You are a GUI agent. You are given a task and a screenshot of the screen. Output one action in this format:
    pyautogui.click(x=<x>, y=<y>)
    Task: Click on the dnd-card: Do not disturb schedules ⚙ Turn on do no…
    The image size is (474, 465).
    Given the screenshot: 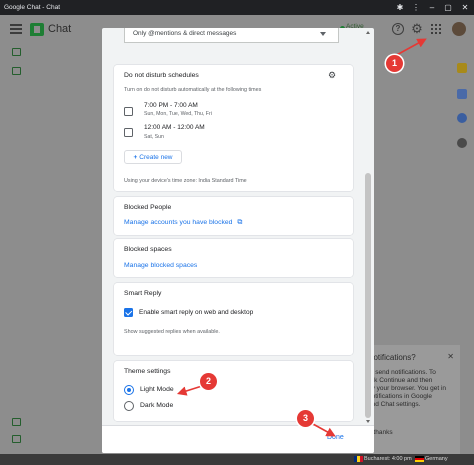 What is the action you would take?
    pyautogui.click(x=233, y=128)
    